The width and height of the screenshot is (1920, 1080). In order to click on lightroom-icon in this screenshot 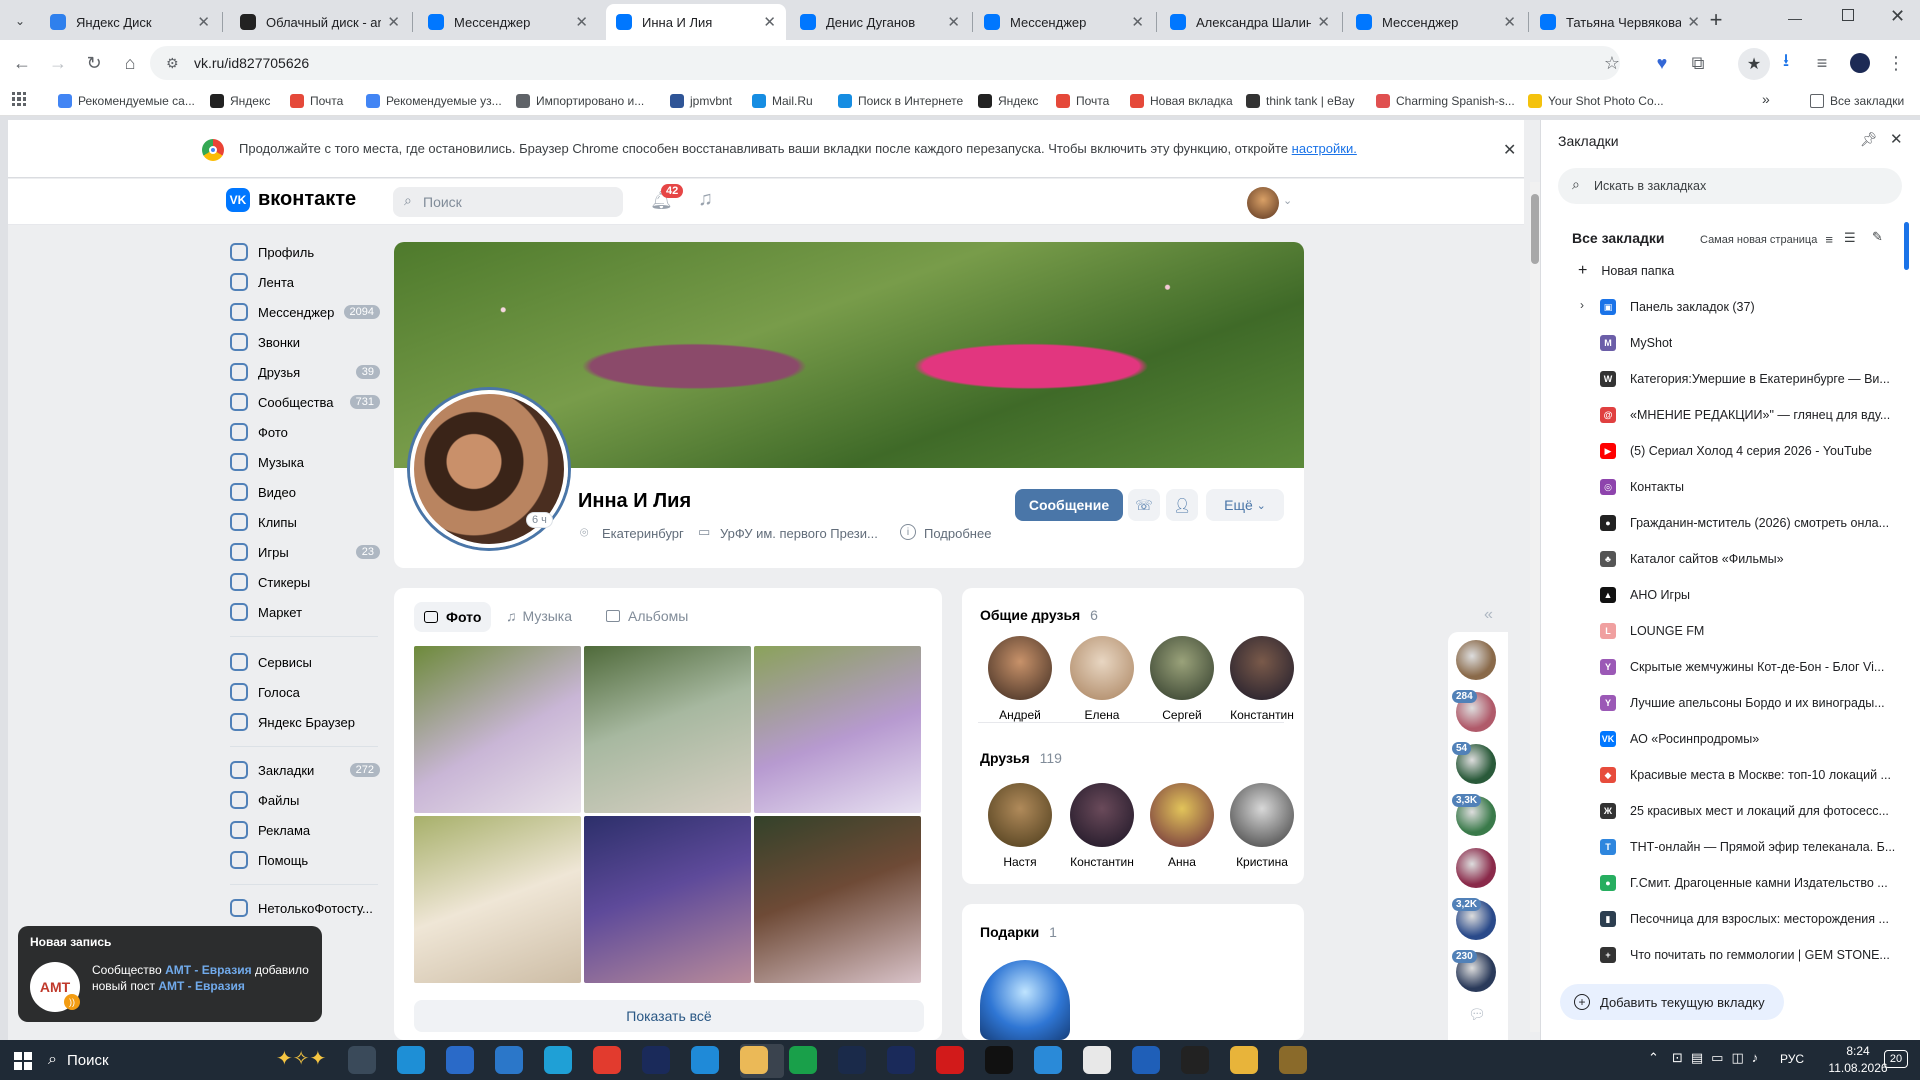, I will do `click(852, 1060)`.